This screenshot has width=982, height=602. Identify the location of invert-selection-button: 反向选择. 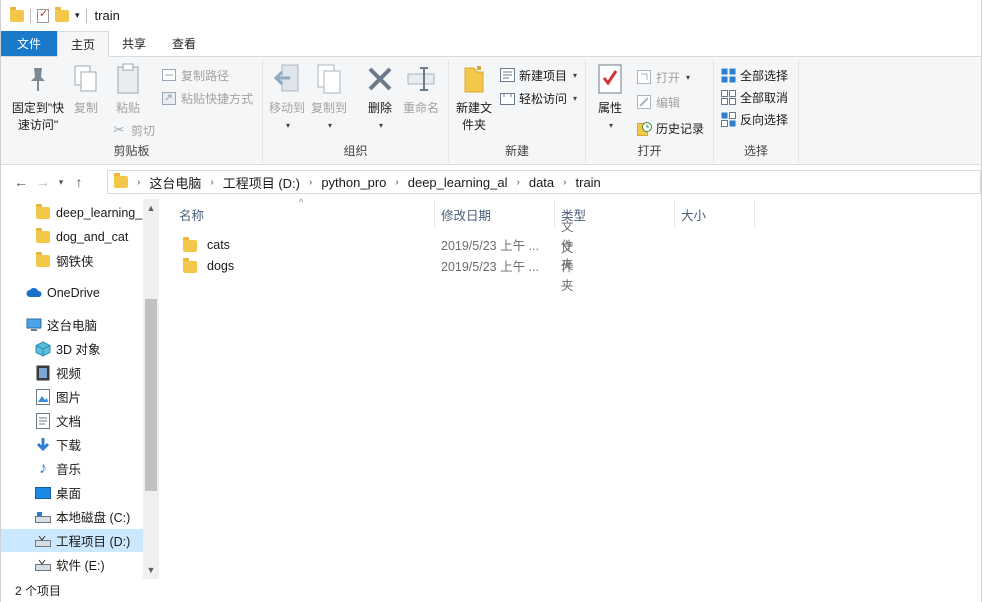
(754, 119).